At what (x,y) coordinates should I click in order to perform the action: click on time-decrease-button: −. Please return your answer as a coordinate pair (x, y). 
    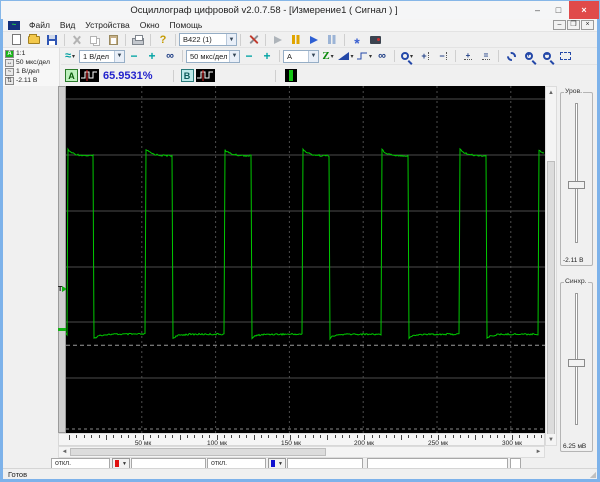
    Looking at the image, I should click on (249, 56).